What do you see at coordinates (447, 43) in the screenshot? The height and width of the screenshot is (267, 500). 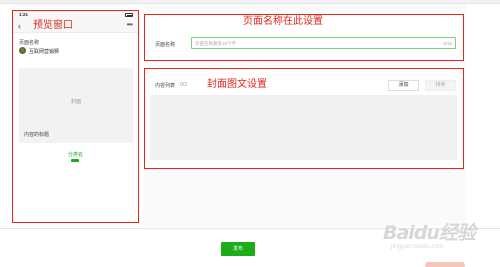 I see `page-name-counter: 0/16` at bounding box center [447, 43].